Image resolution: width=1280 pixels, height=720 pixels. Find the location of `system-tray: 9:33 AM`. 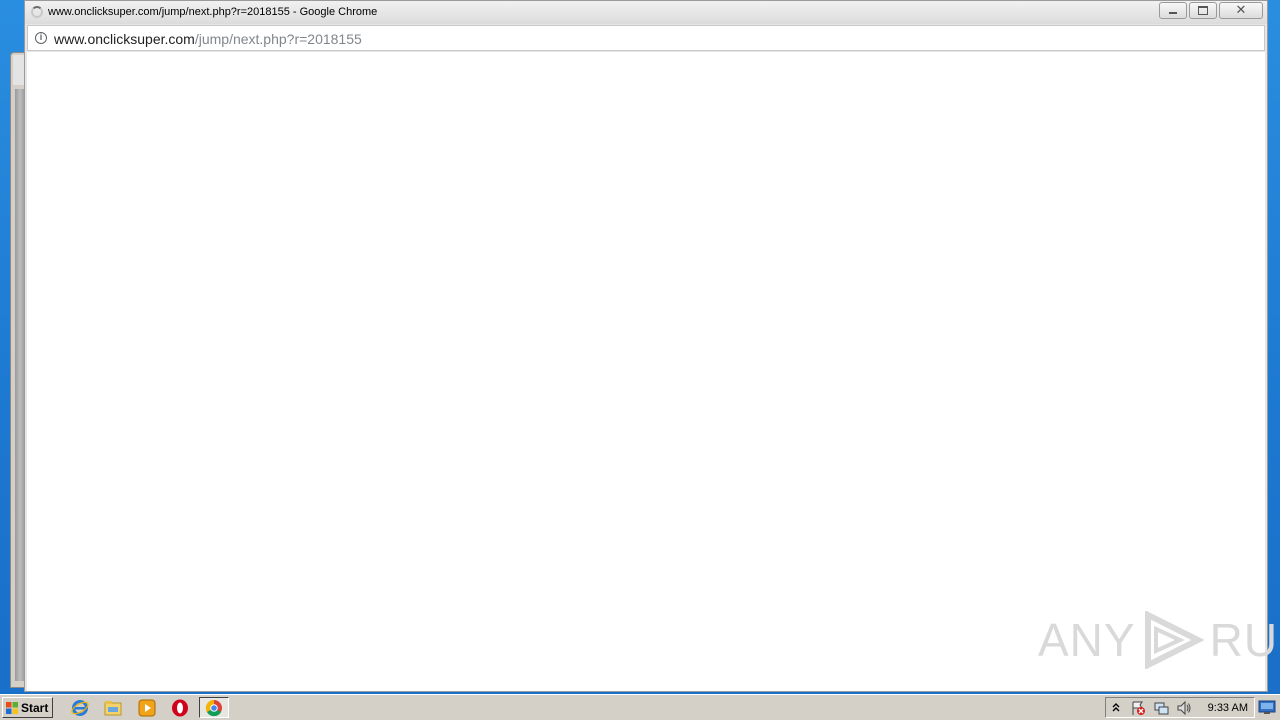

system-tray: 9:33 AM is located at coordinates (1180, 707).